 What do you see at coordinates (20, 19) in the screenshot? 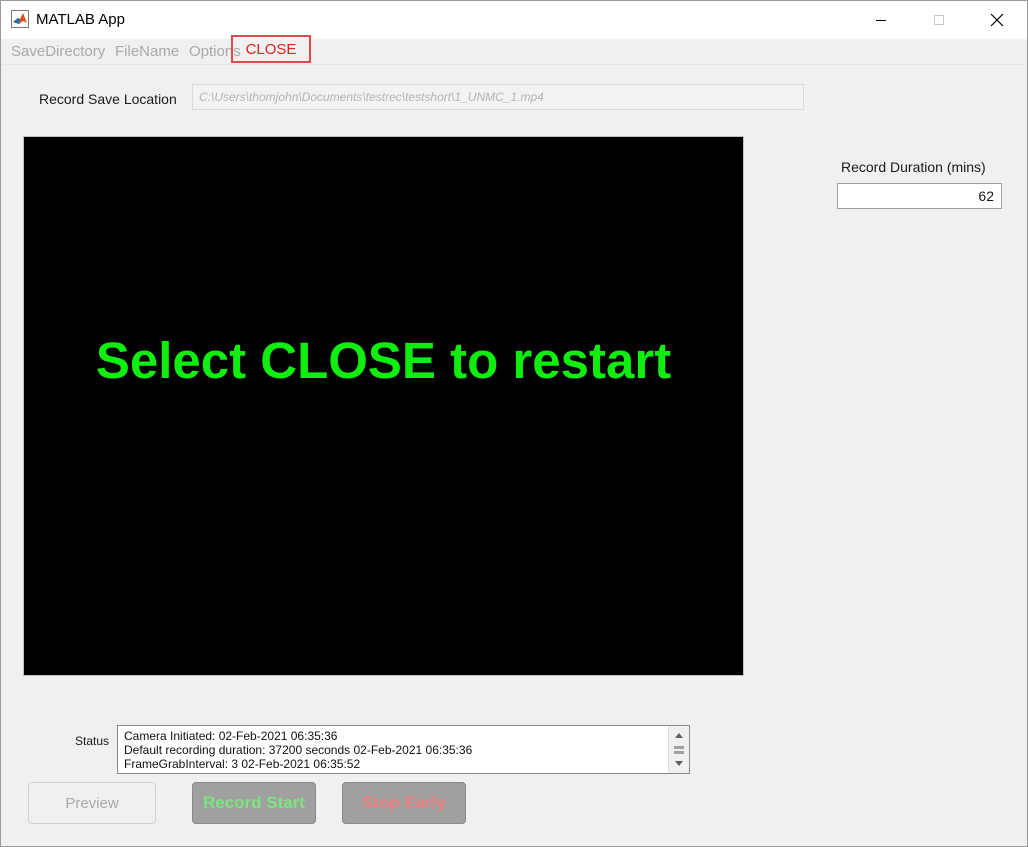
I see `matlab-logo-icon` at bounding box center [20, 19].